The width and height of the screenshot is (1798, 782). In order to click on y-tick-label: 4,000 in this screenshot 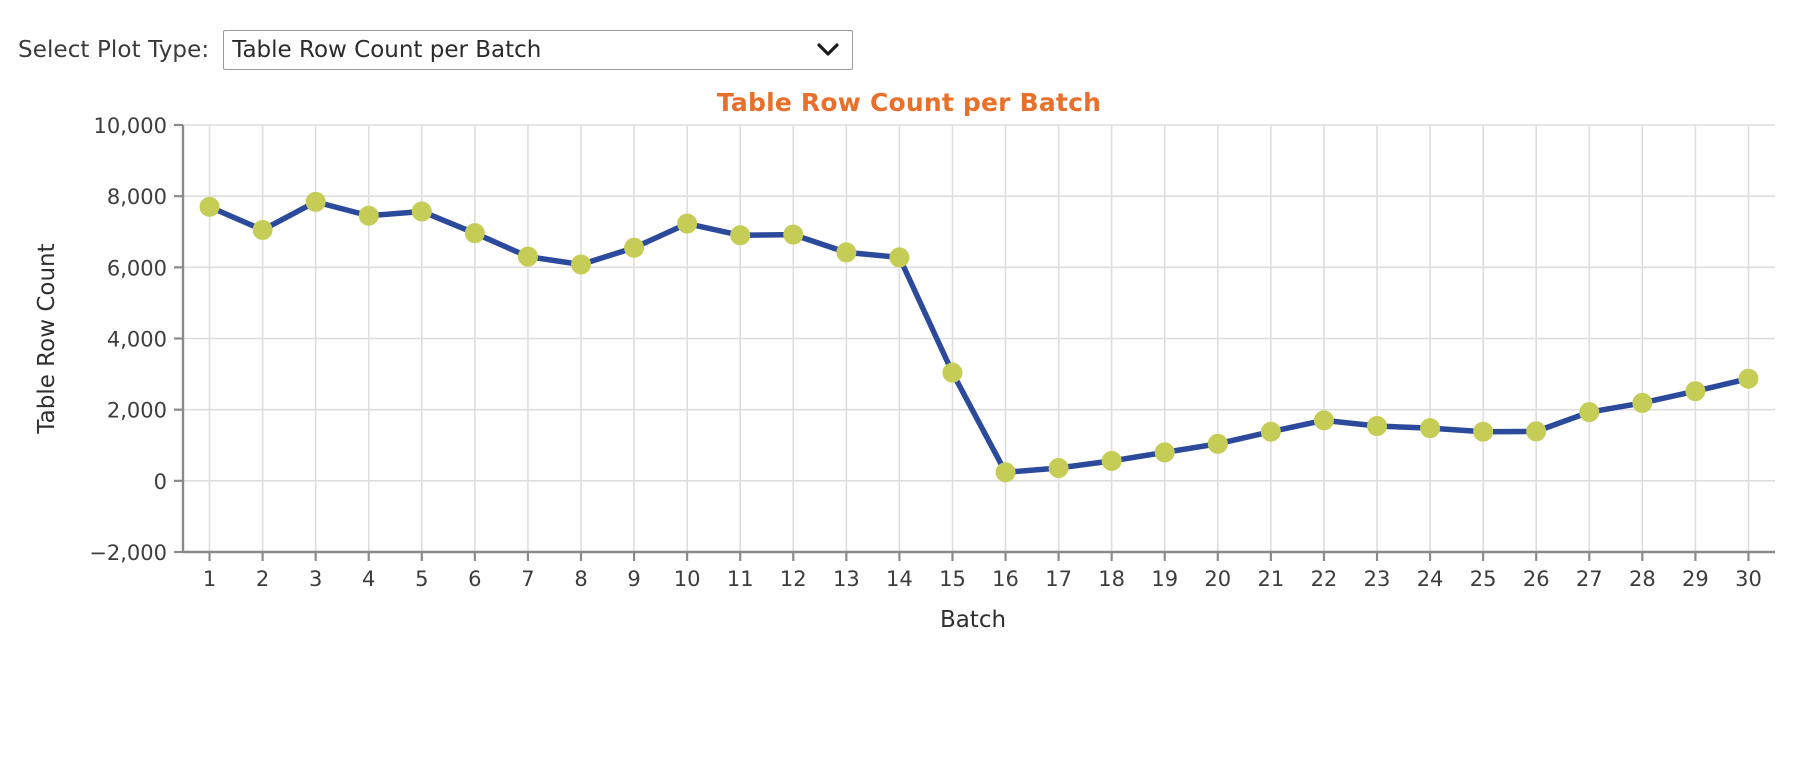, I will do `click(137, 340)`.